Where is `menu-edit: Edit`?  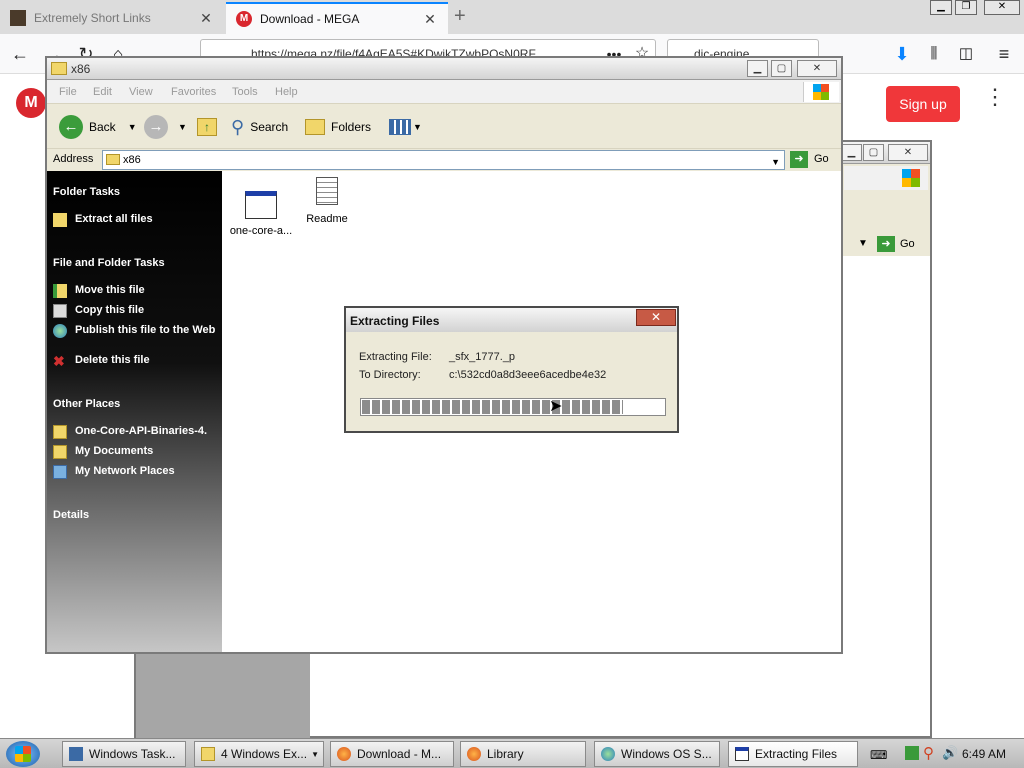 menu-edit: Edit is located at coordinates (102, 92).